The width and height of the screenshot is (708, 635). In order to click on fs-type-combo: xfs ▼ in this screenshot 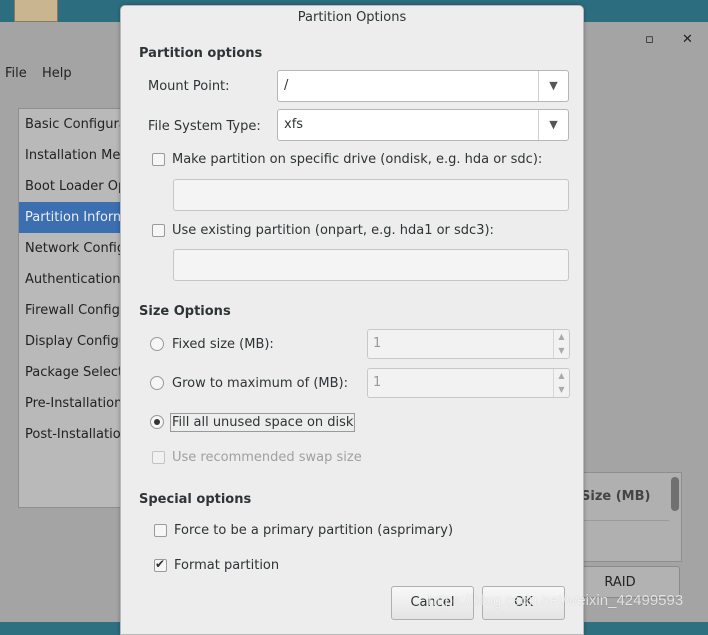, I will do `click(423, 125)`.